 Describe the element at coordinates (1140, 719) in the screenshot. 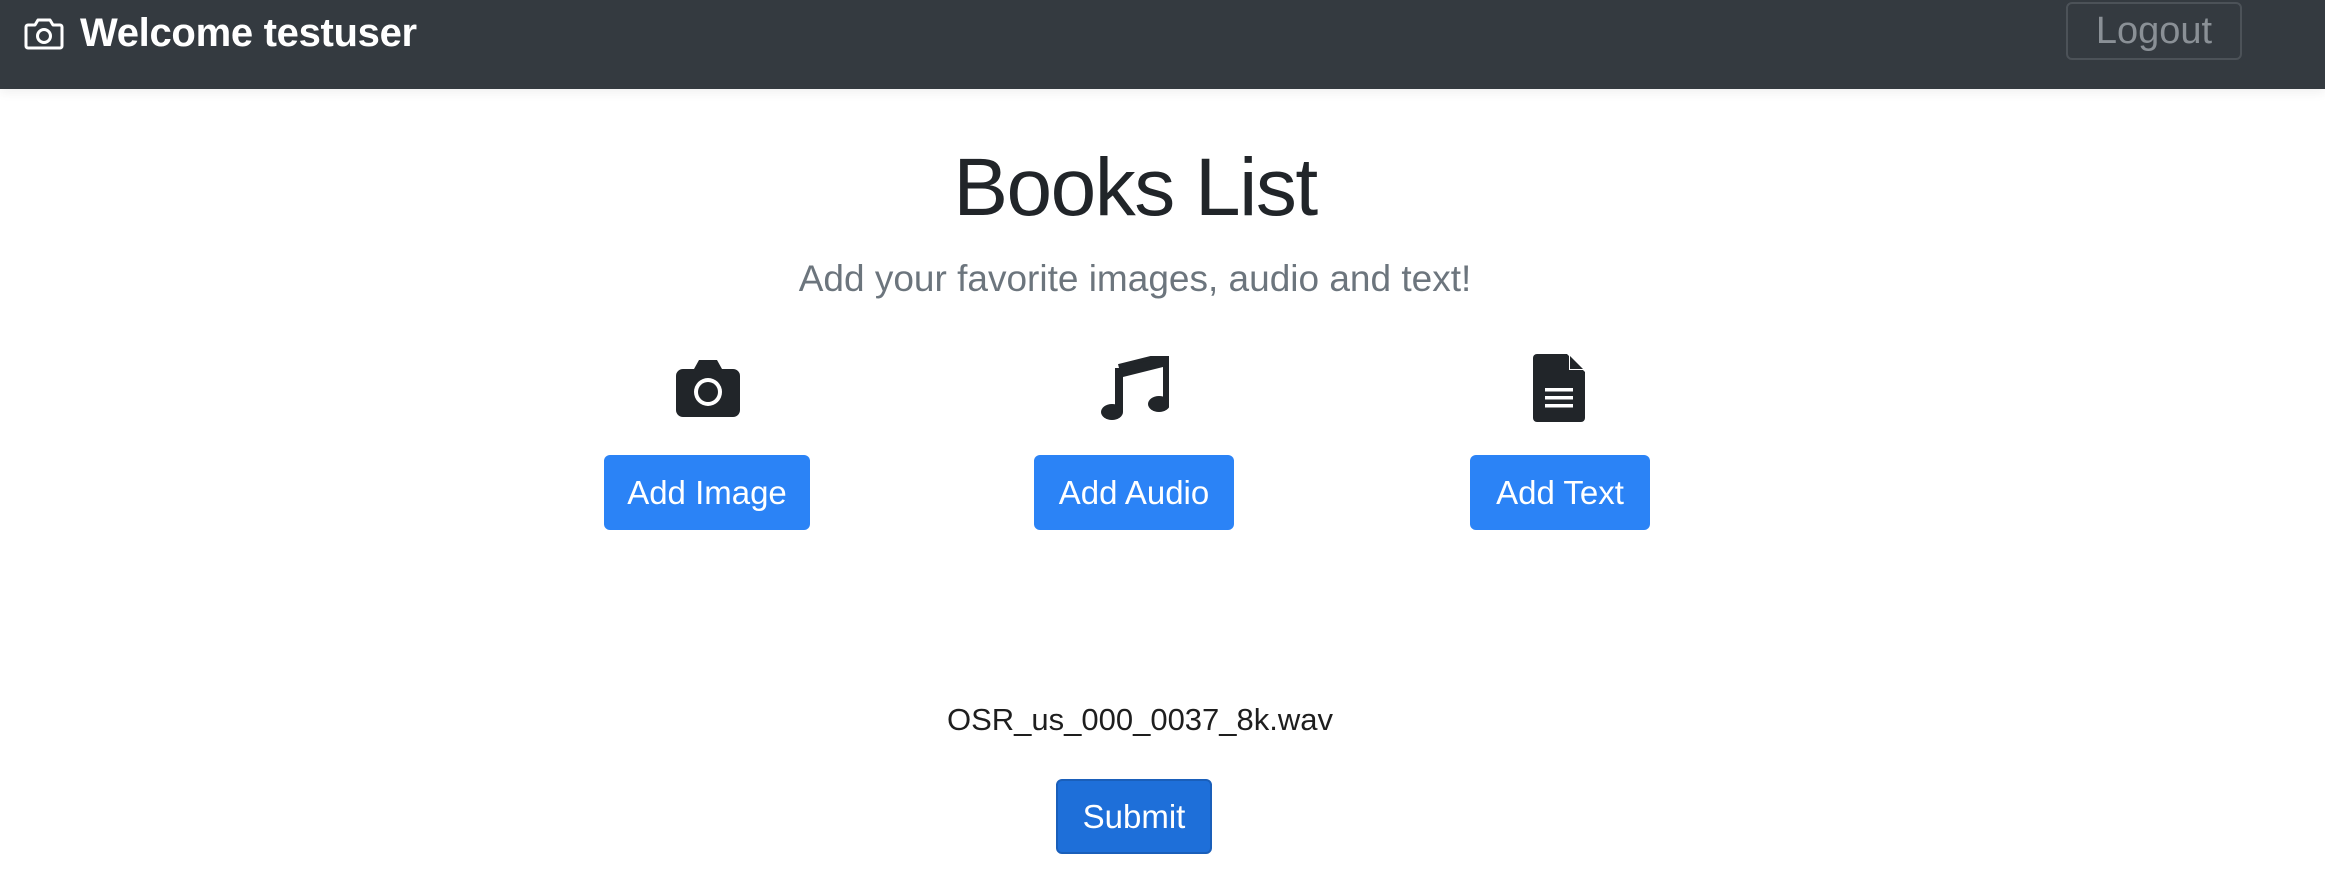

I see `selected-file-name: OSR_us_000_0037_8k.wav` at that location.